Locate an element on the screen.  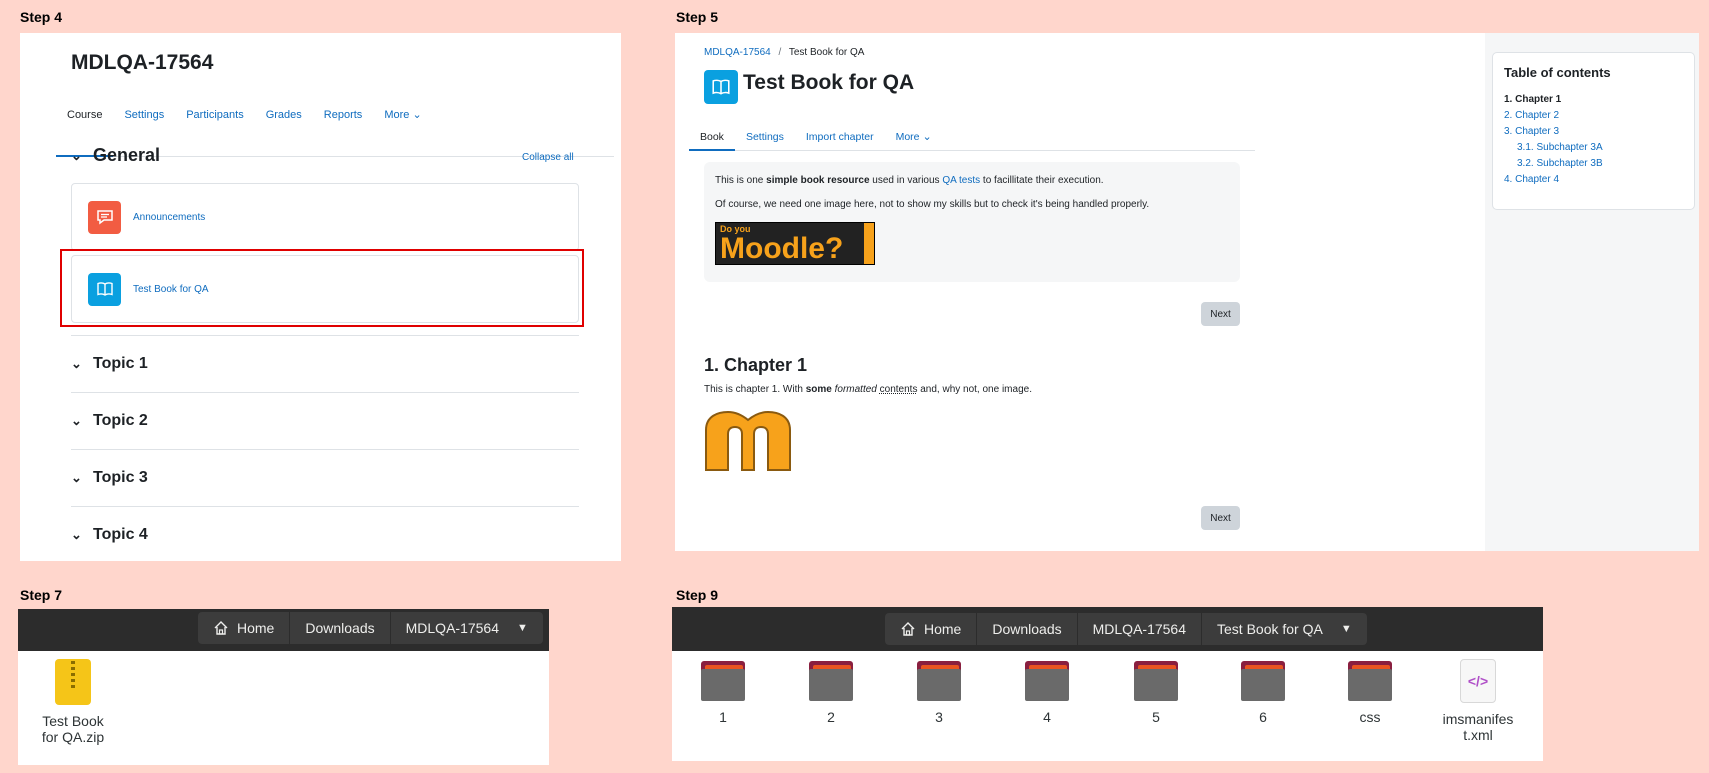
chapter-title: 1. Chapter 1 is located at coordinates (756, 365).